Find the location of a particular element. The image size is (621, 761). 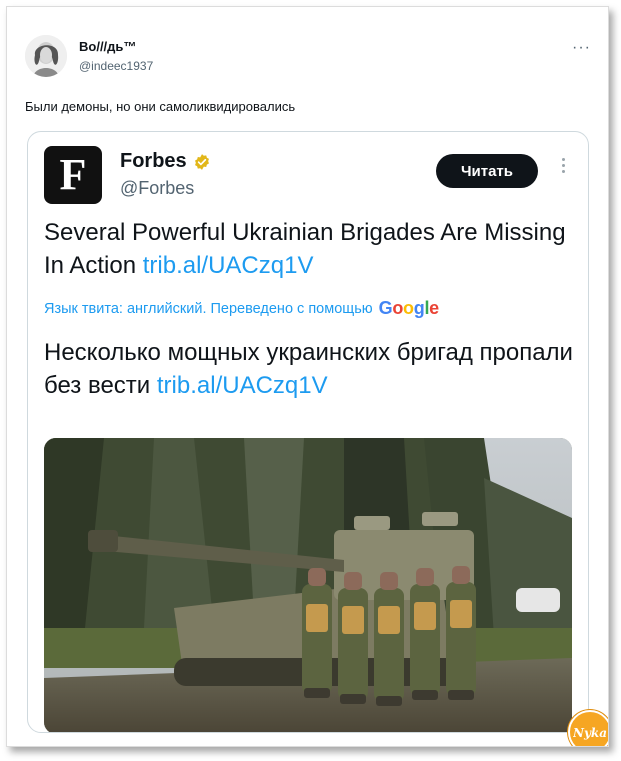

forbes-logo-letter: F is located at coordinates (73, 174).